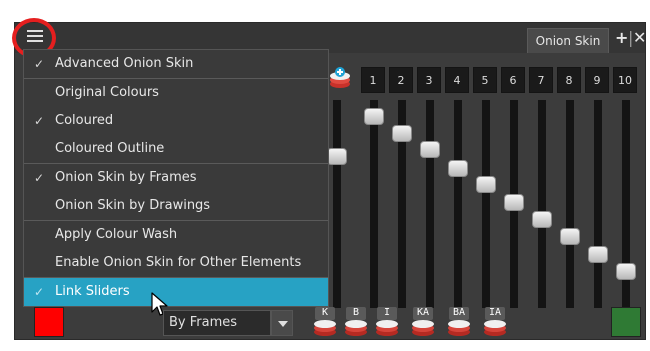 Image resolution: width=650 pixels, height=351 pixels. I want to click on onion-skin-button-k: K, so click(325, 321).